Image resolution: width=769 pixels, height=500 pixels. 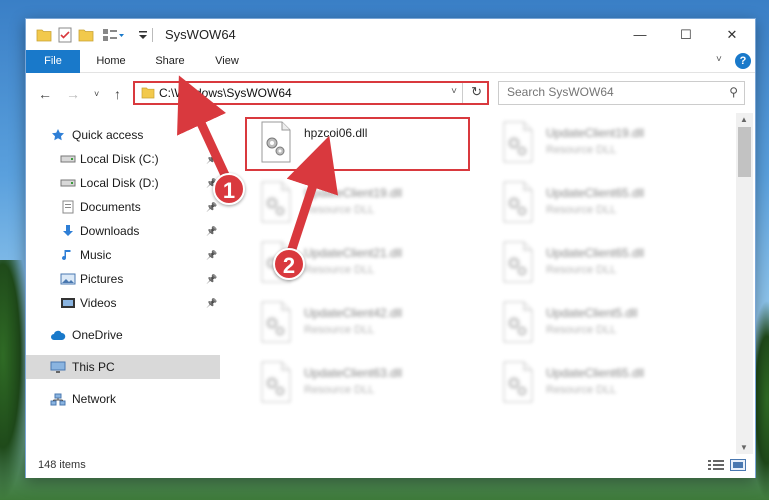 I want to click on file-item: UpdateClient5.dll Resource DLL, so click(x=604, y=324).